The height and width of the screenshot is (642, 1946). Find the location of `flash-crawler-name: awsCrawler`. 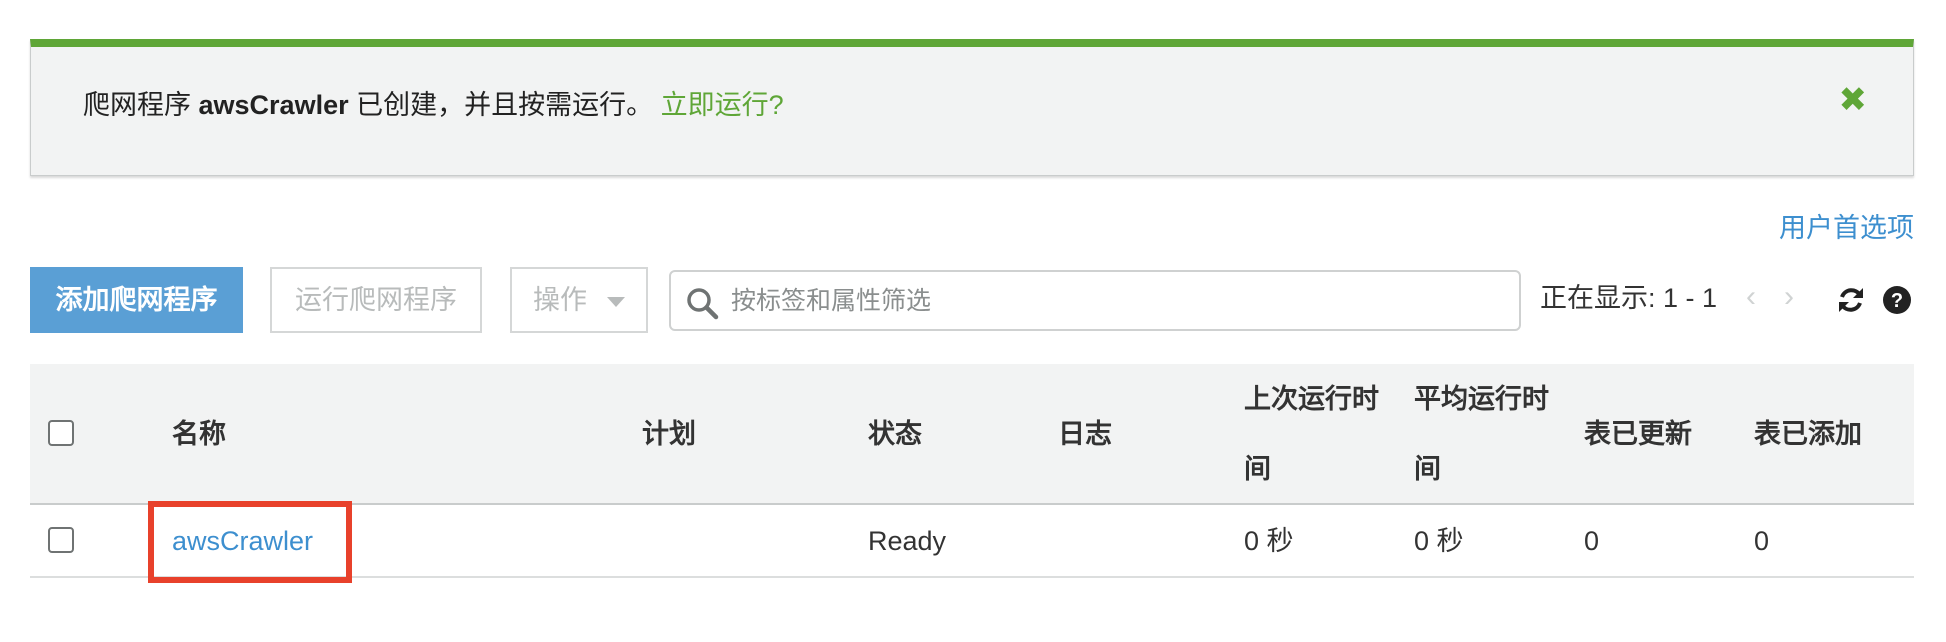

flash-crawler-name: awsCrawler is located at coordinates (273, 105).